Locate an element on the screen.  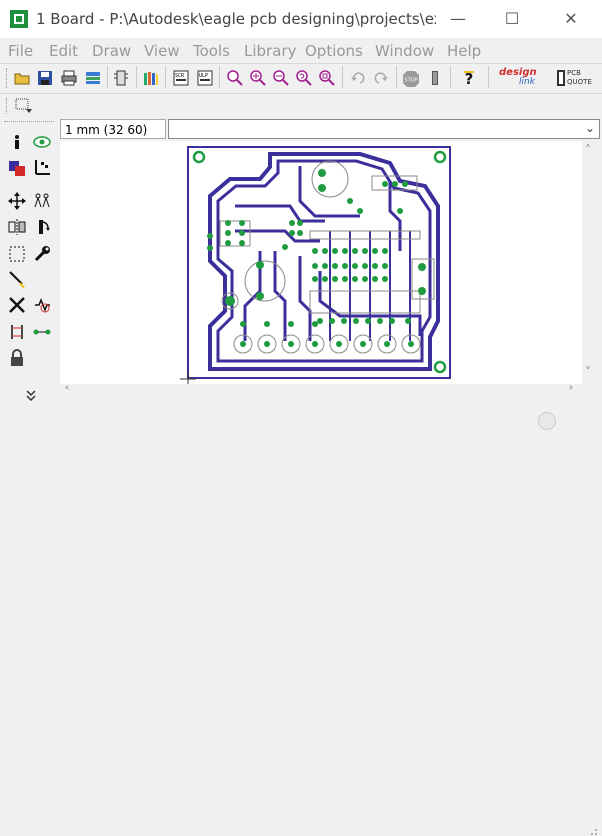
zoom-out-icon is located at coordinates (281, 78).